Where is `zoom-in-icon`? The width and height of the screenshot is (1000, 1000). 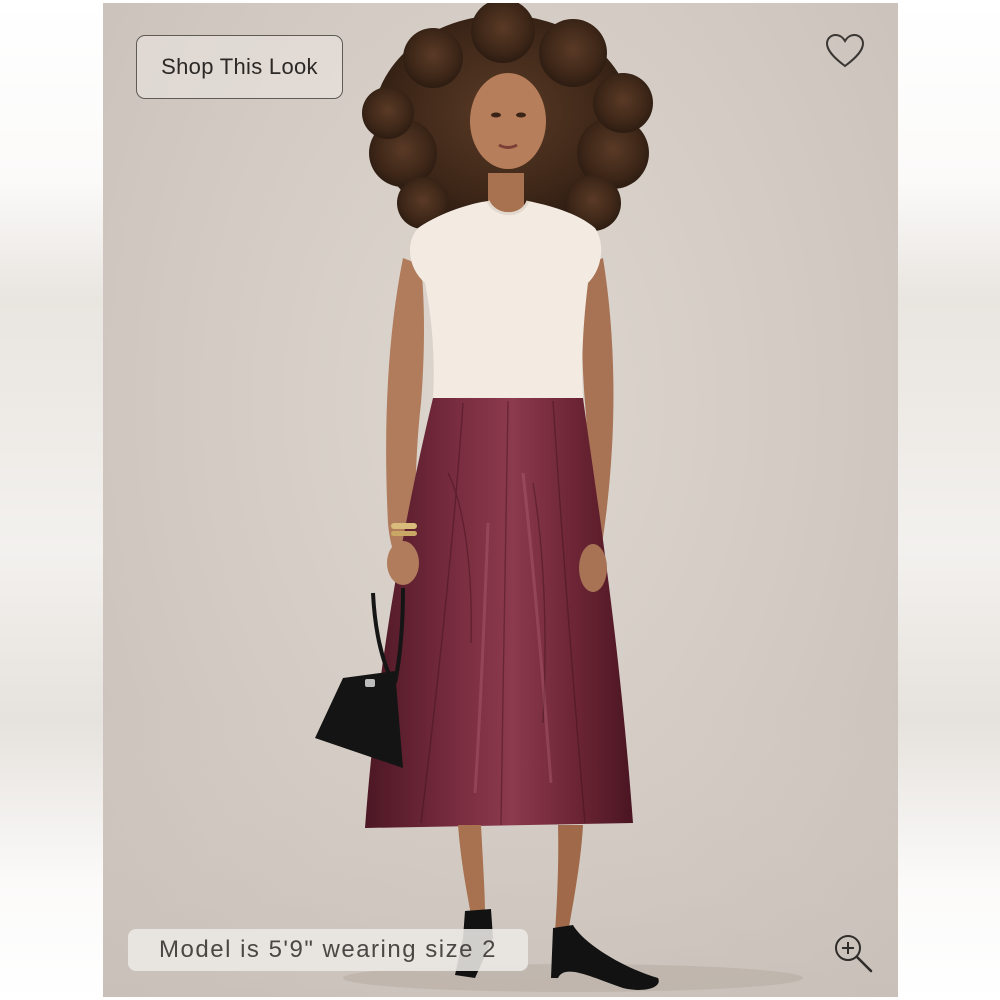 zoom-in-icon is located at coordinates (854, 954).